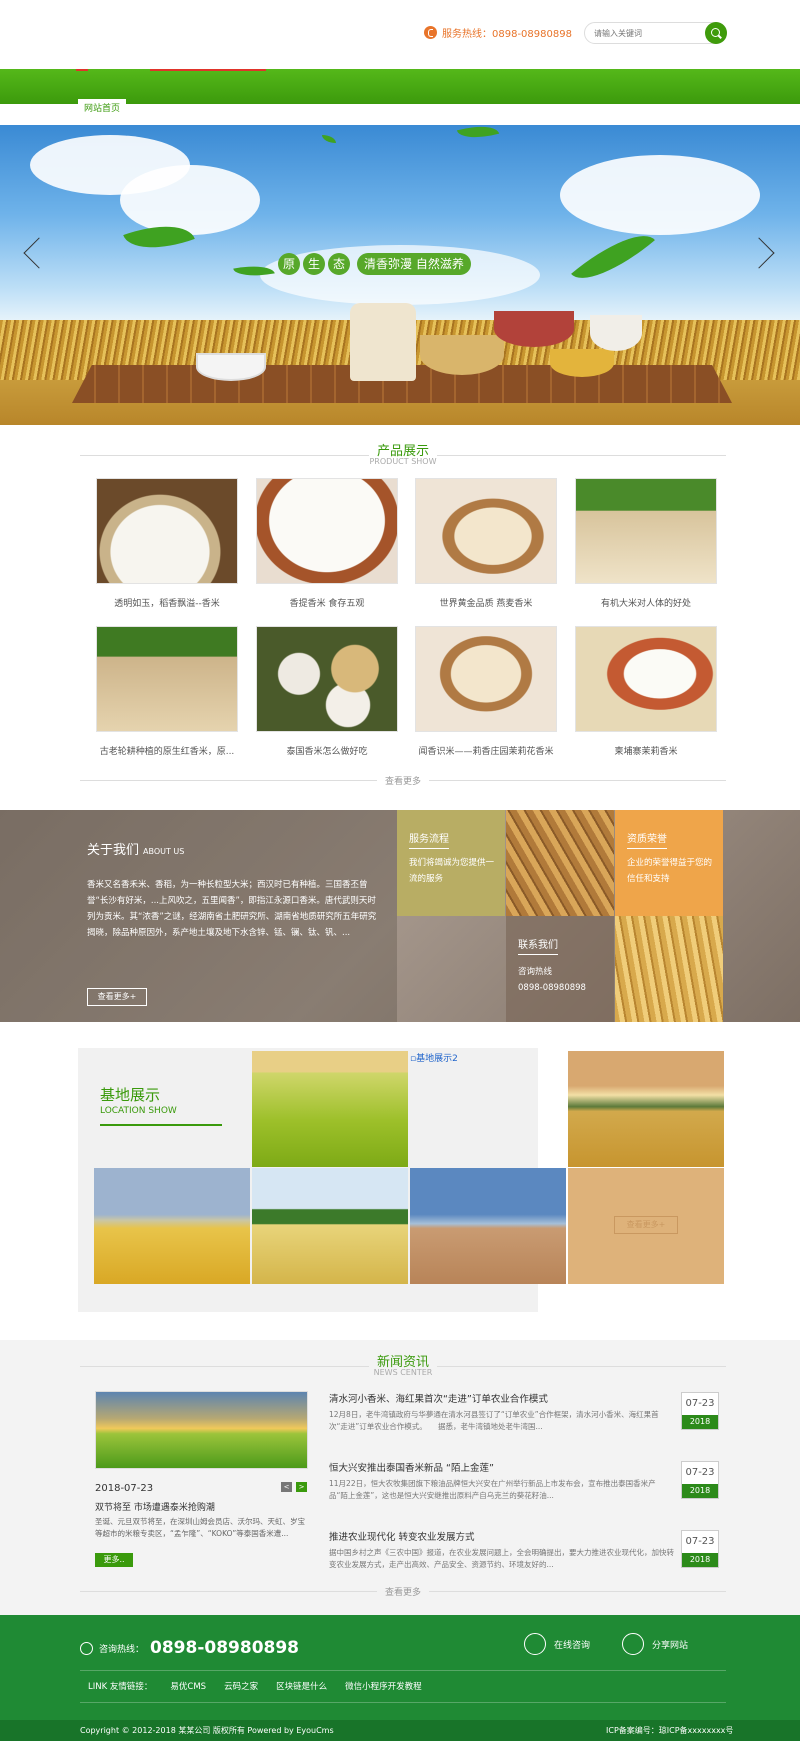  I want to click on header-hotline: 服务热线：0898-08980898, so click(498, 32).